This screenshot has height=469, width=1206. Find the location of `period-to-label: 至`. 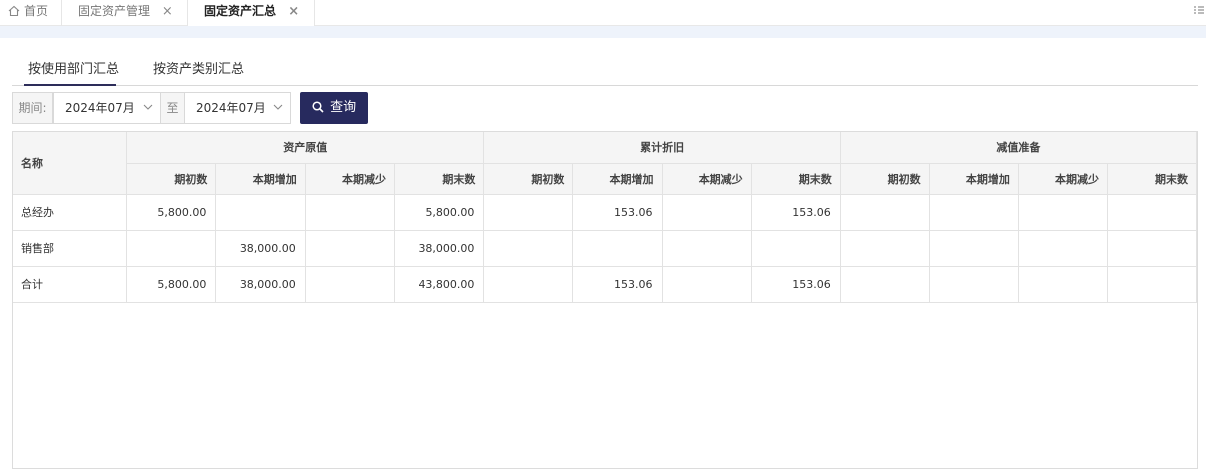

period-to-label: 至 is located at coordinates (172, 108).